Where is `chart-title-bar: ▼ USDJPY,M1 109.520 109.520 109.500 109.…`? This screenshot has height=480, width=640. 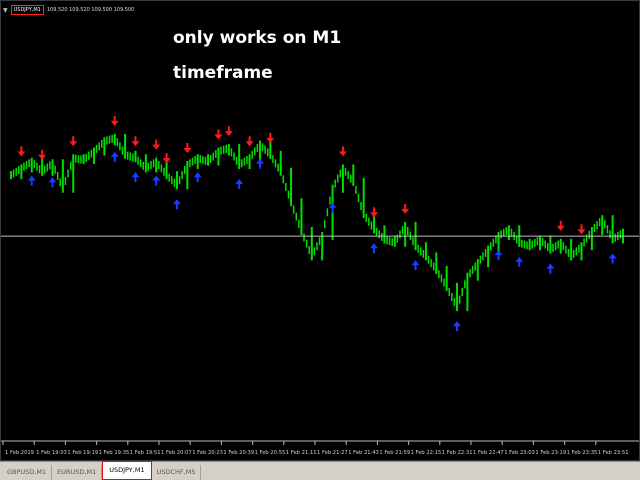
chart-title-bar: ▼ USDJPY,M1 109.520 109.520 109.500 109.… is located at coordinates (68, 10).